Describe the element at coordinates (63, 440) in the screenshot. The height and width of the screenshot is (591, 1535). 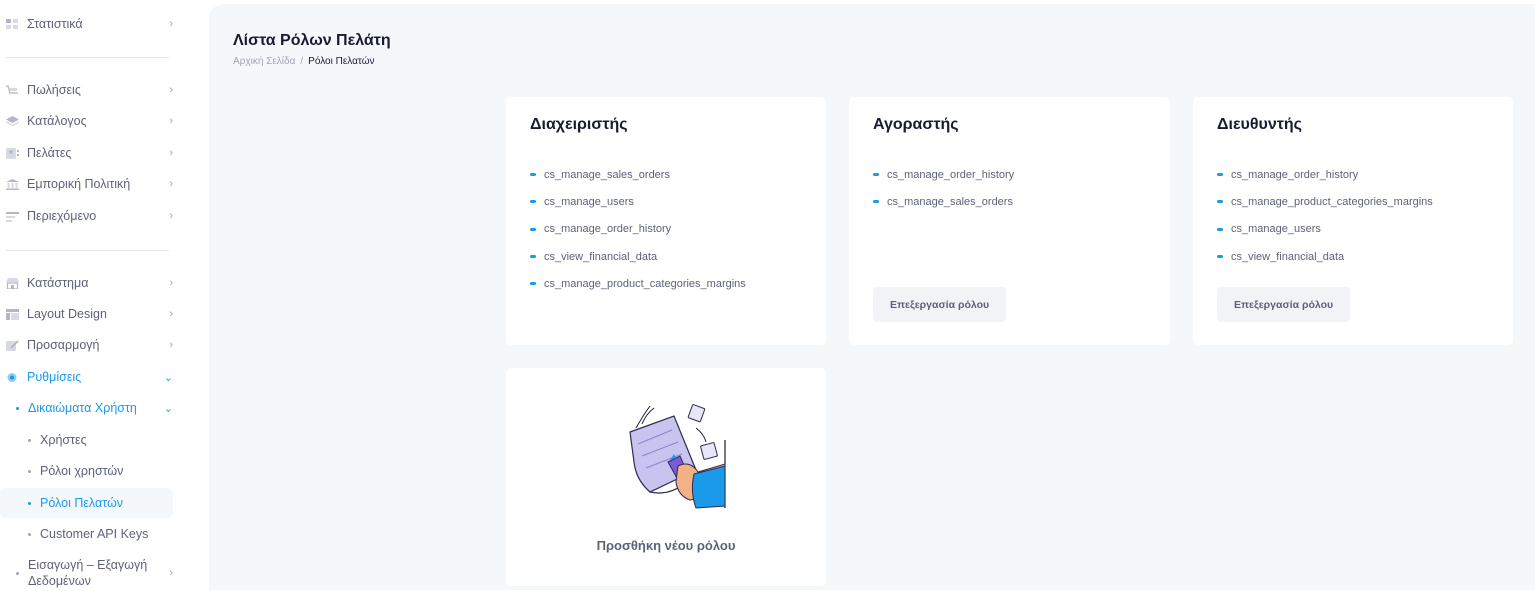
I see `sidebar-item-label: Χρήστες` at that location.